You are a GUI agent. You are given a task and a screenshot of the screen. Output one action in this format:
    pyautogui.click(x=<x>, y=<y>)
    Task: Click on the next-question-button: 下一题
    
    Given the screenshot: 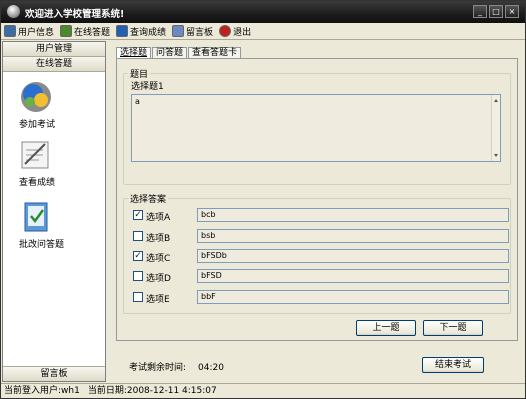 What is the action you would take?
    pyautogui.click(x=453, y=328)
    